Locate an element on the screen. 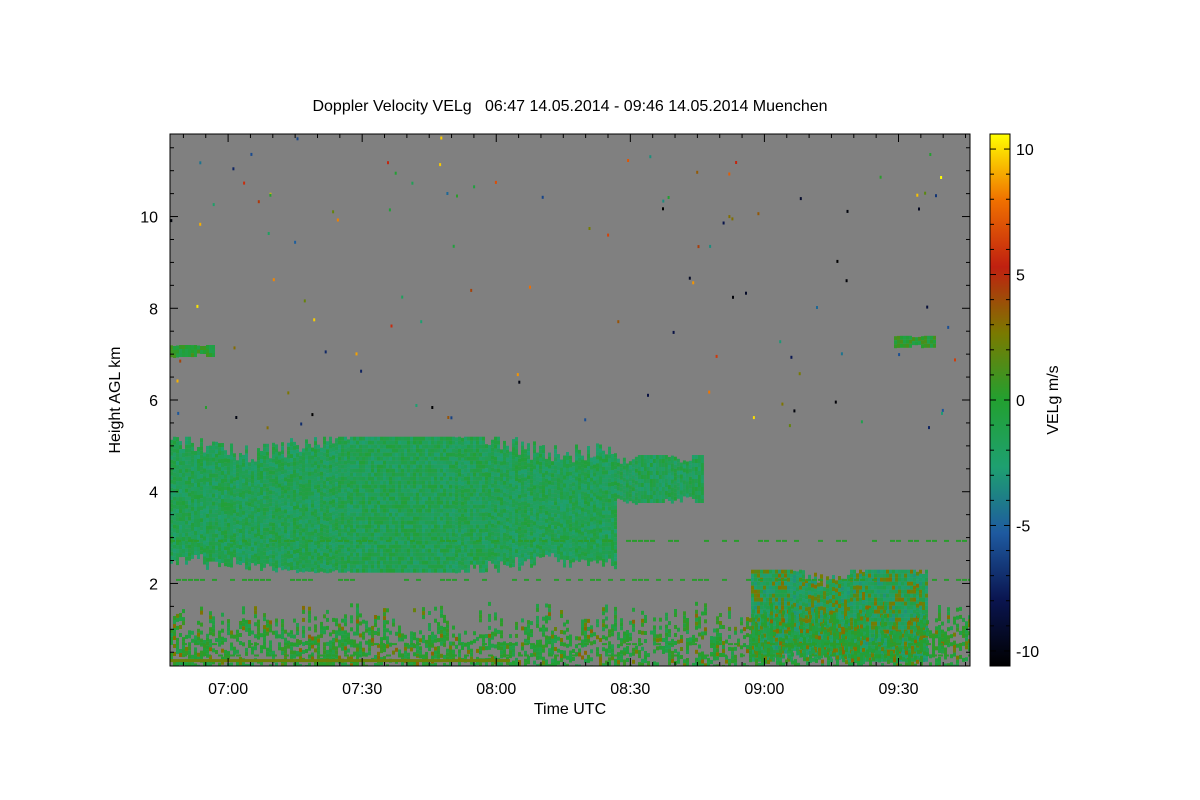 The width and height of the screenshot is (1200, 800). x-tick-label: 07:30 is located at coordinates (362, 689).